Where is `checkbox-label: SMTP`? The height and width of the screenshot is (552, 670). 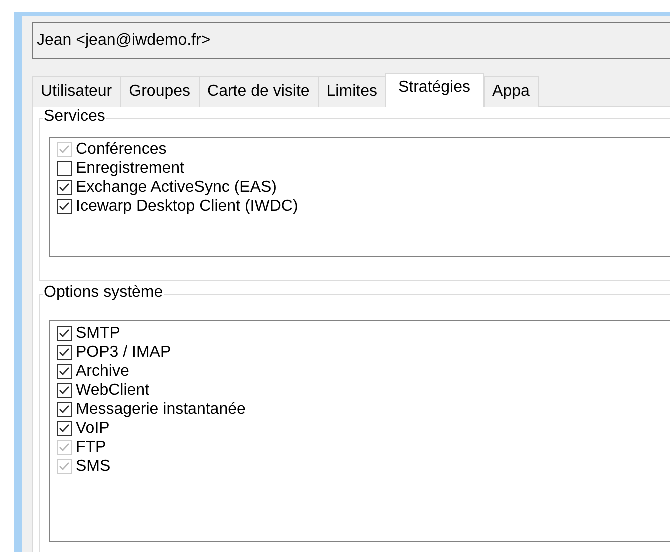
checkbox-label: SMTP is located at coordinates (98, 333).